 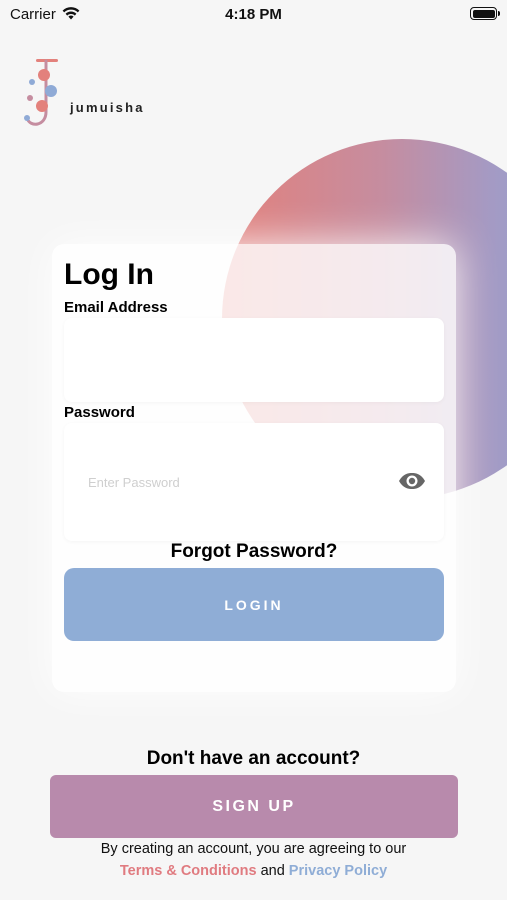 What do you see at coordinates (238, 360) in the screenshot?
I see `email-input` at bounding box center [238, 360].